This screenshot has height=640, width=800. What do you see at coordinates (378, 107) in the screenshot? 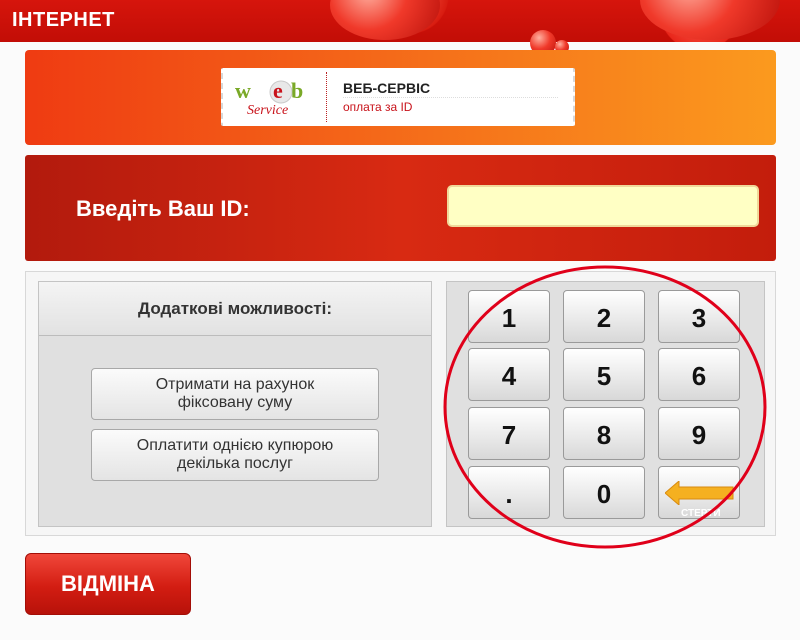
I see `service-subtitle: оплата за ID` at bounding box center [378, 107].